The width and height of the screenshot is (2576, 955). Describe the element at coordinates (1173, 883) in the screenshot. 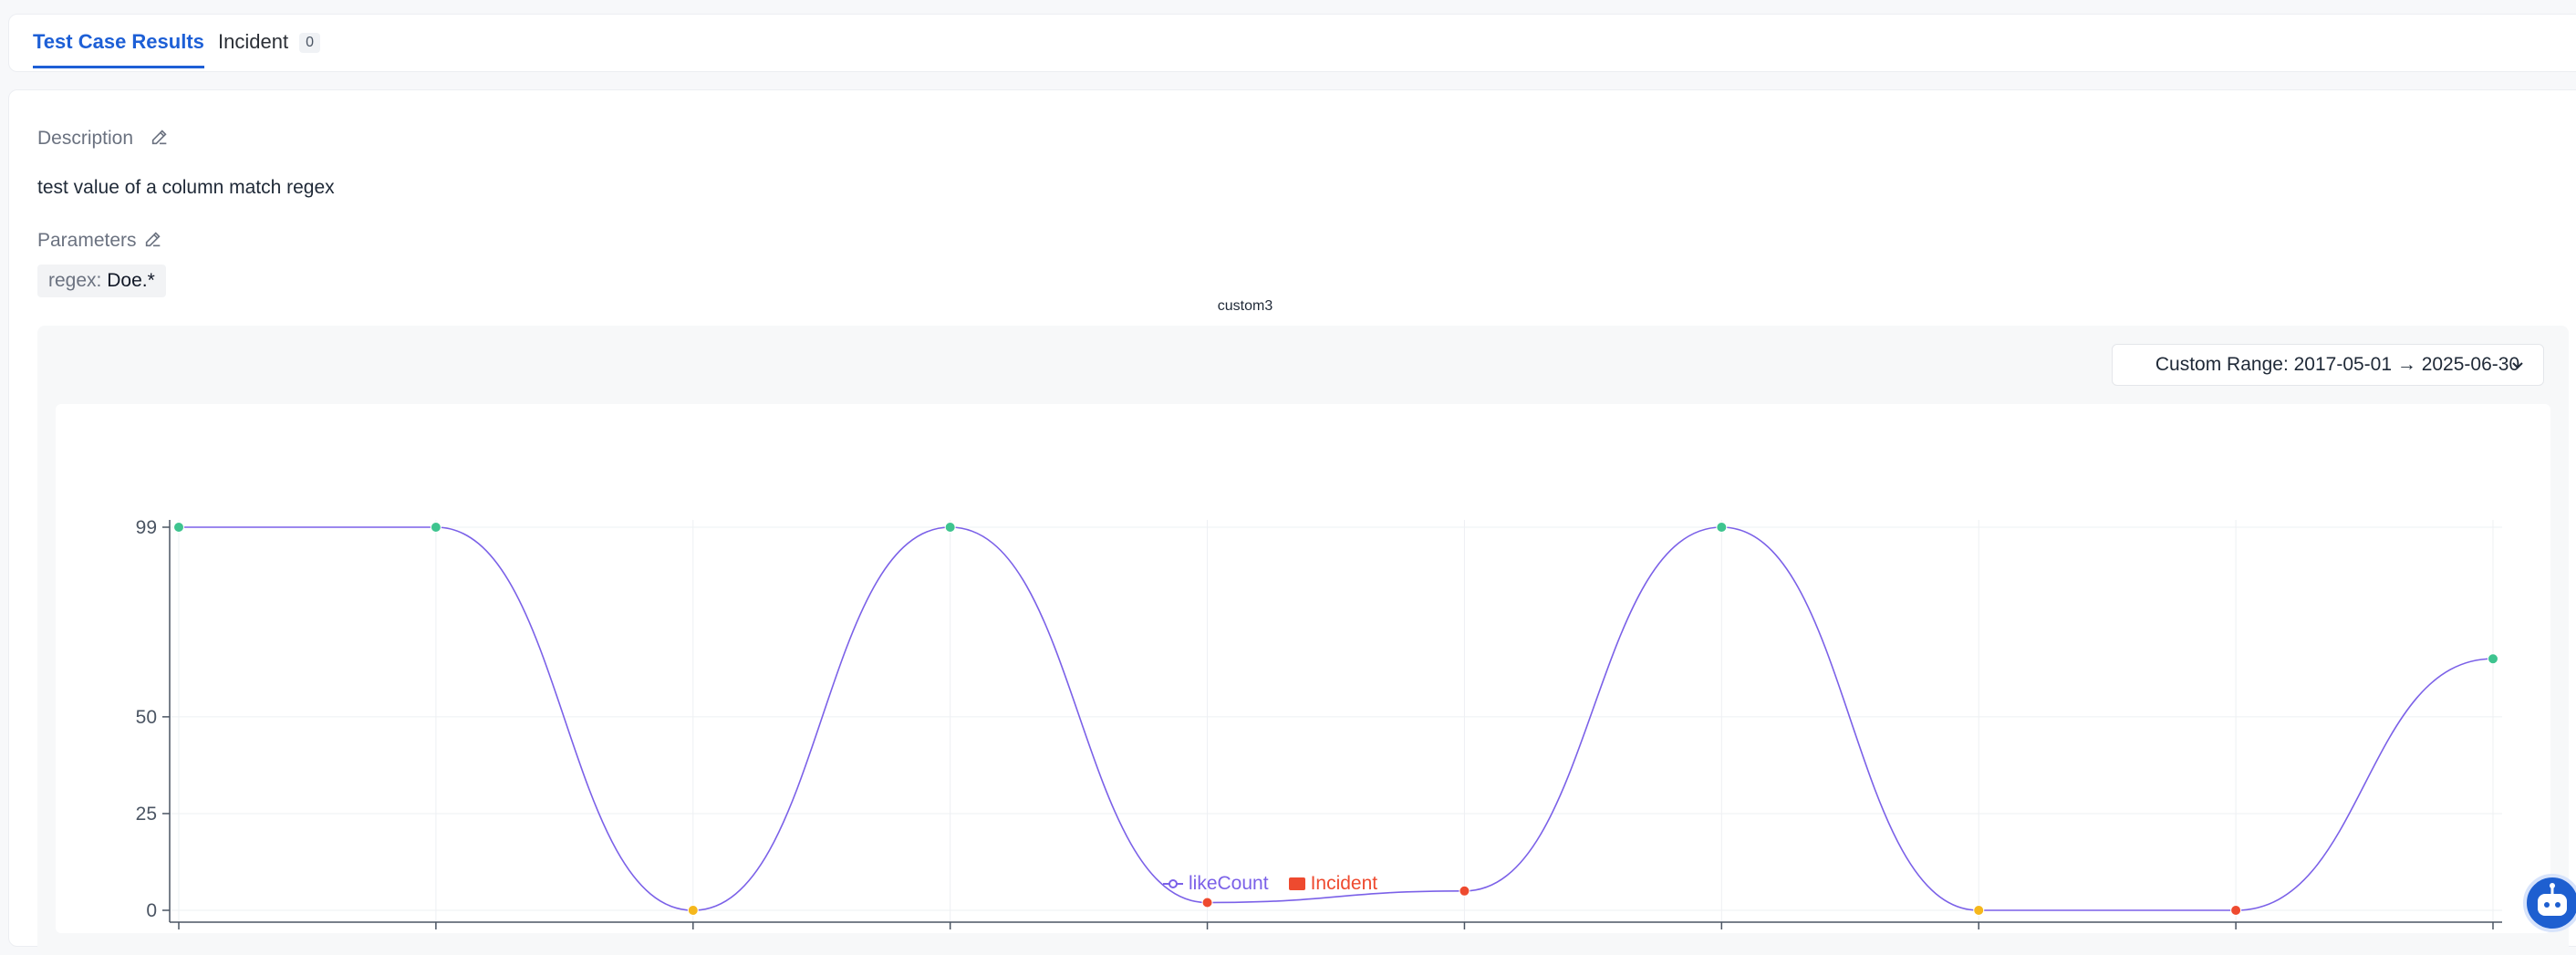

I see `line-marker-icon` at that location.